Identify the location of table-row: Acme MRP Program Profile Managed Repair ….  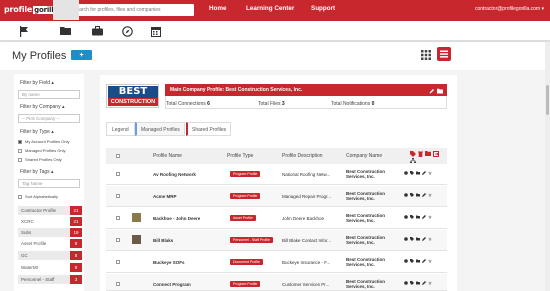
(276, 196).